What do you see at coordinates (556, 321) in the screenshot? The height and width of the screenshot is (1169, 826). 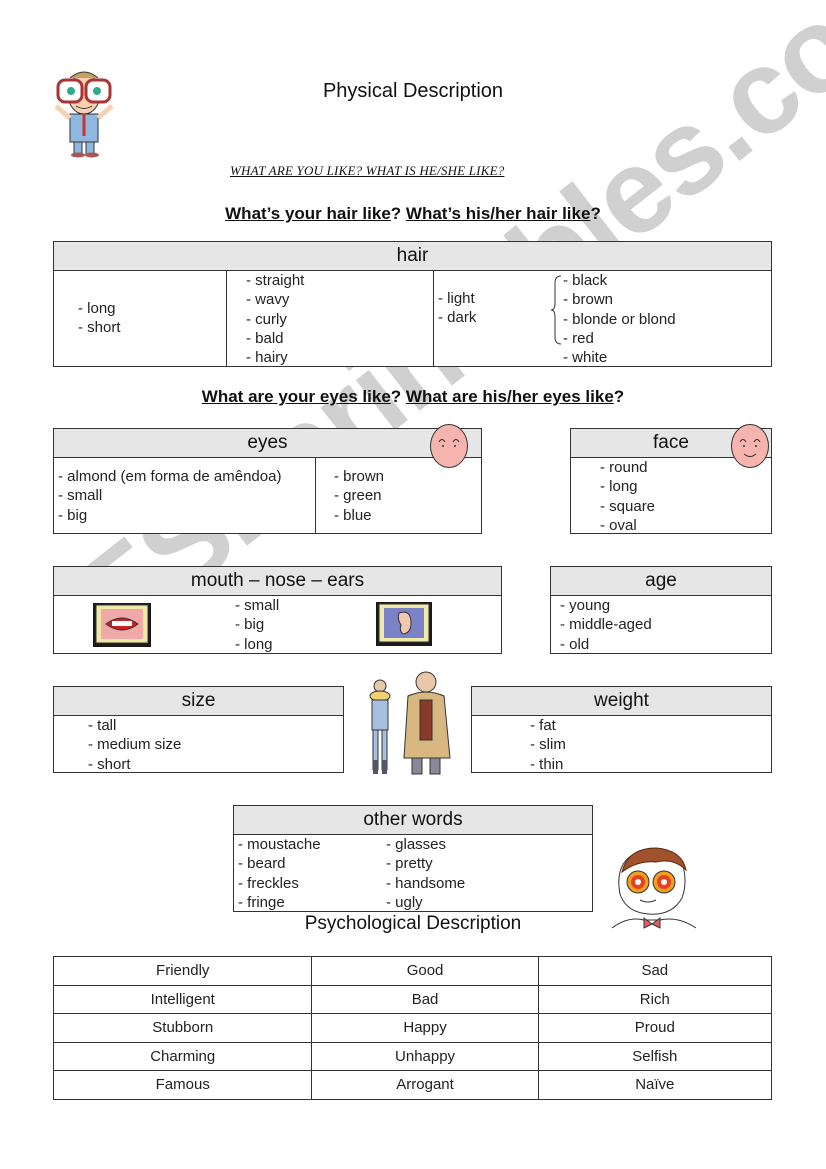 I see `brace-icon` at bounding box center [556, 321].